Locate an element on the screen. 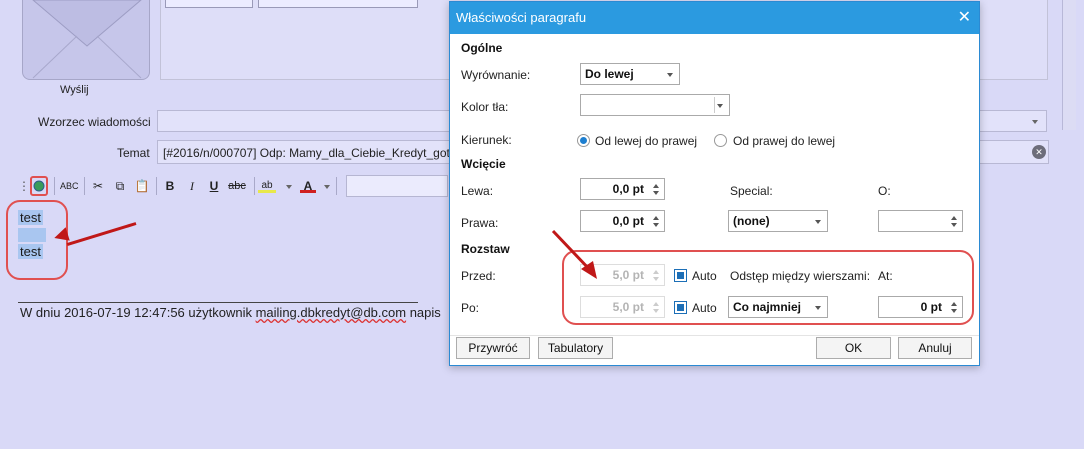 This screenshot has width=1084, height=449. template-label: Wzorzec wiadomości is located at coordinates (94, 122).